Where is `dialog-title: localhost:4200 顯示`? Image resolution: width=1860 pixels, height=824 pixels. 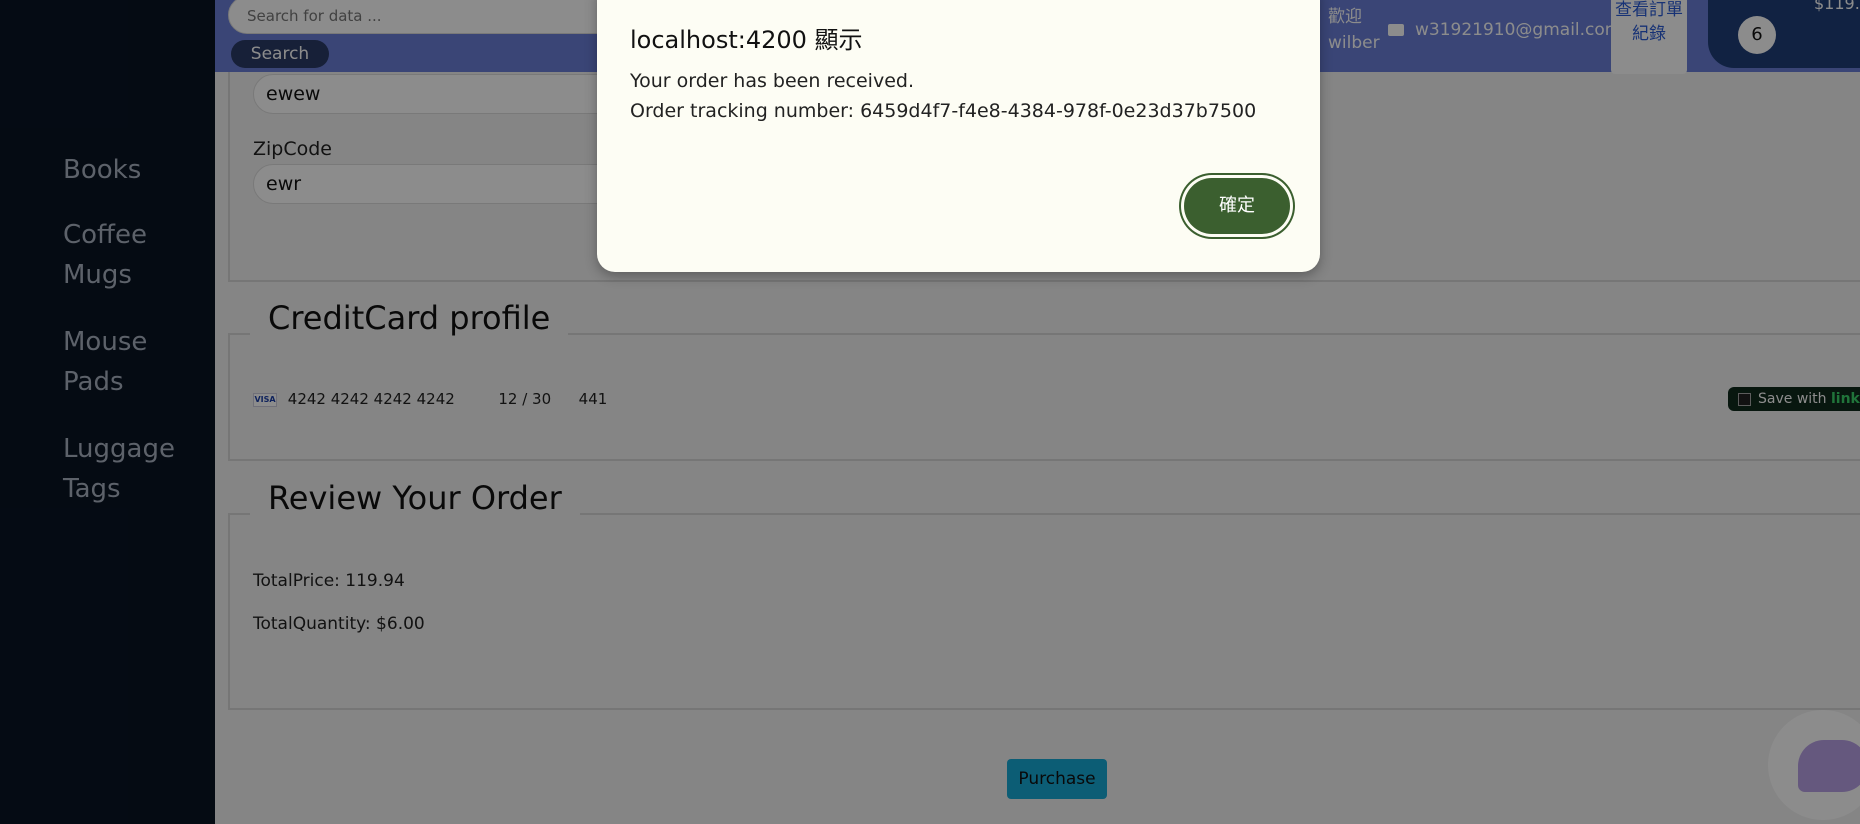 dialog-title: localhost:4200 顯示 is located at coordinates (746, 40).